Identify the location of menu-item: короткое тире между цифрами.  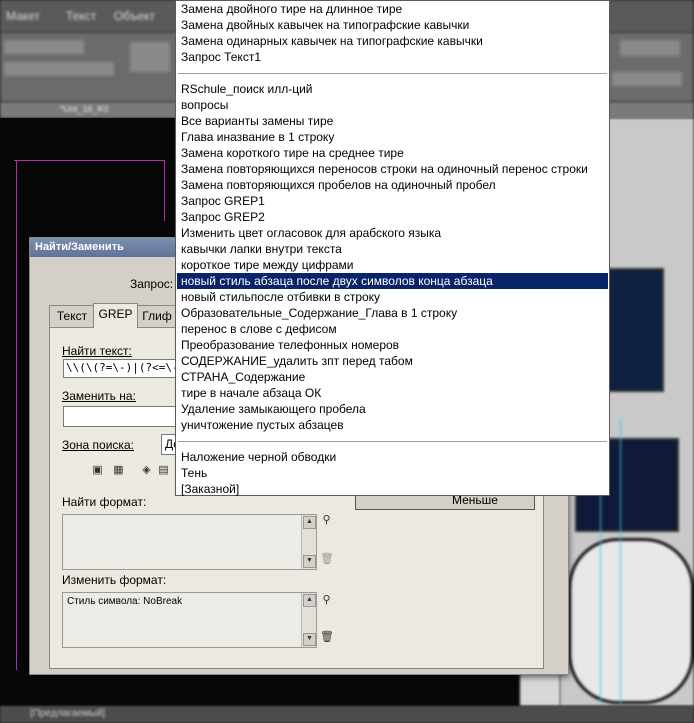
(267, 265).